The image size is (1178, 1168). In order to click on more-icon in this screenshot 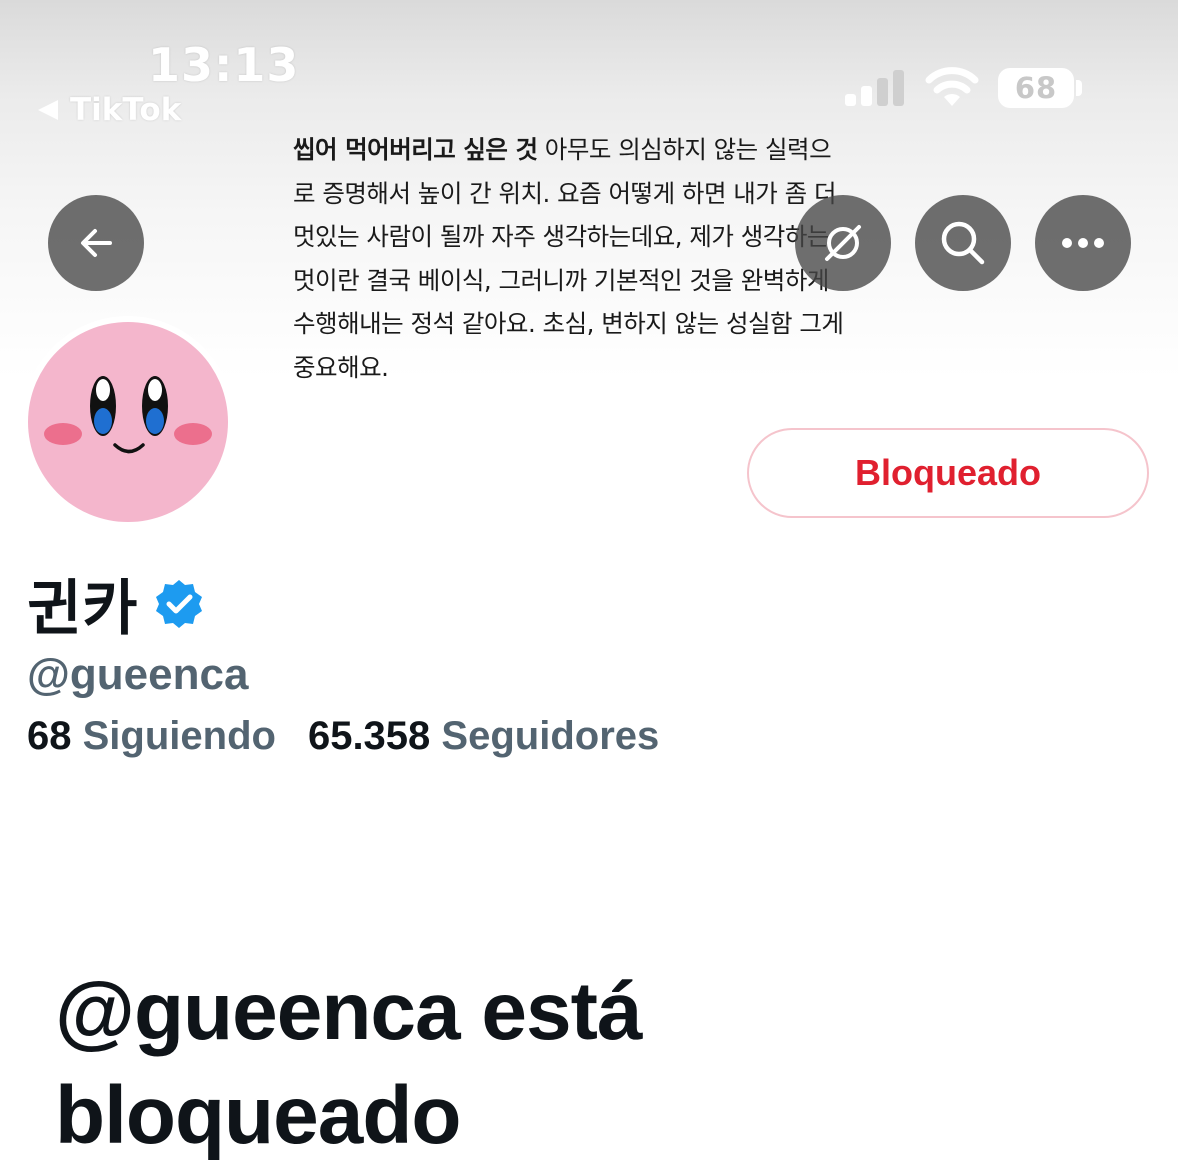, I will do `click(1083, 243)`.